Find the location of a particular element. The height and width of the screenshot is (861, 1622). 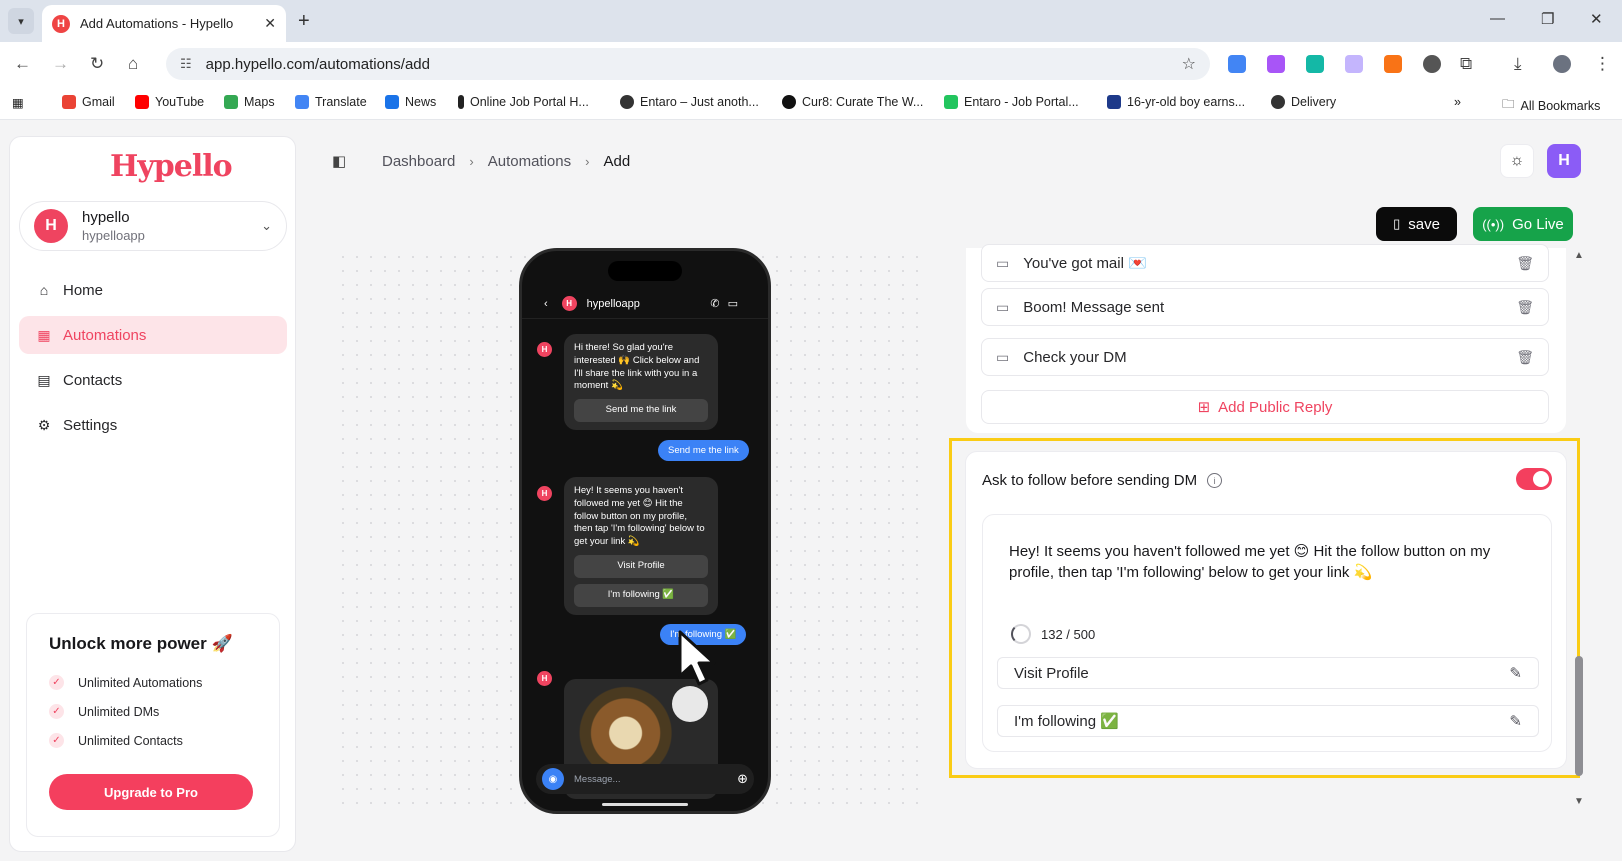

breadcrumb-automations: Automations is located at coordinates (529, 161).